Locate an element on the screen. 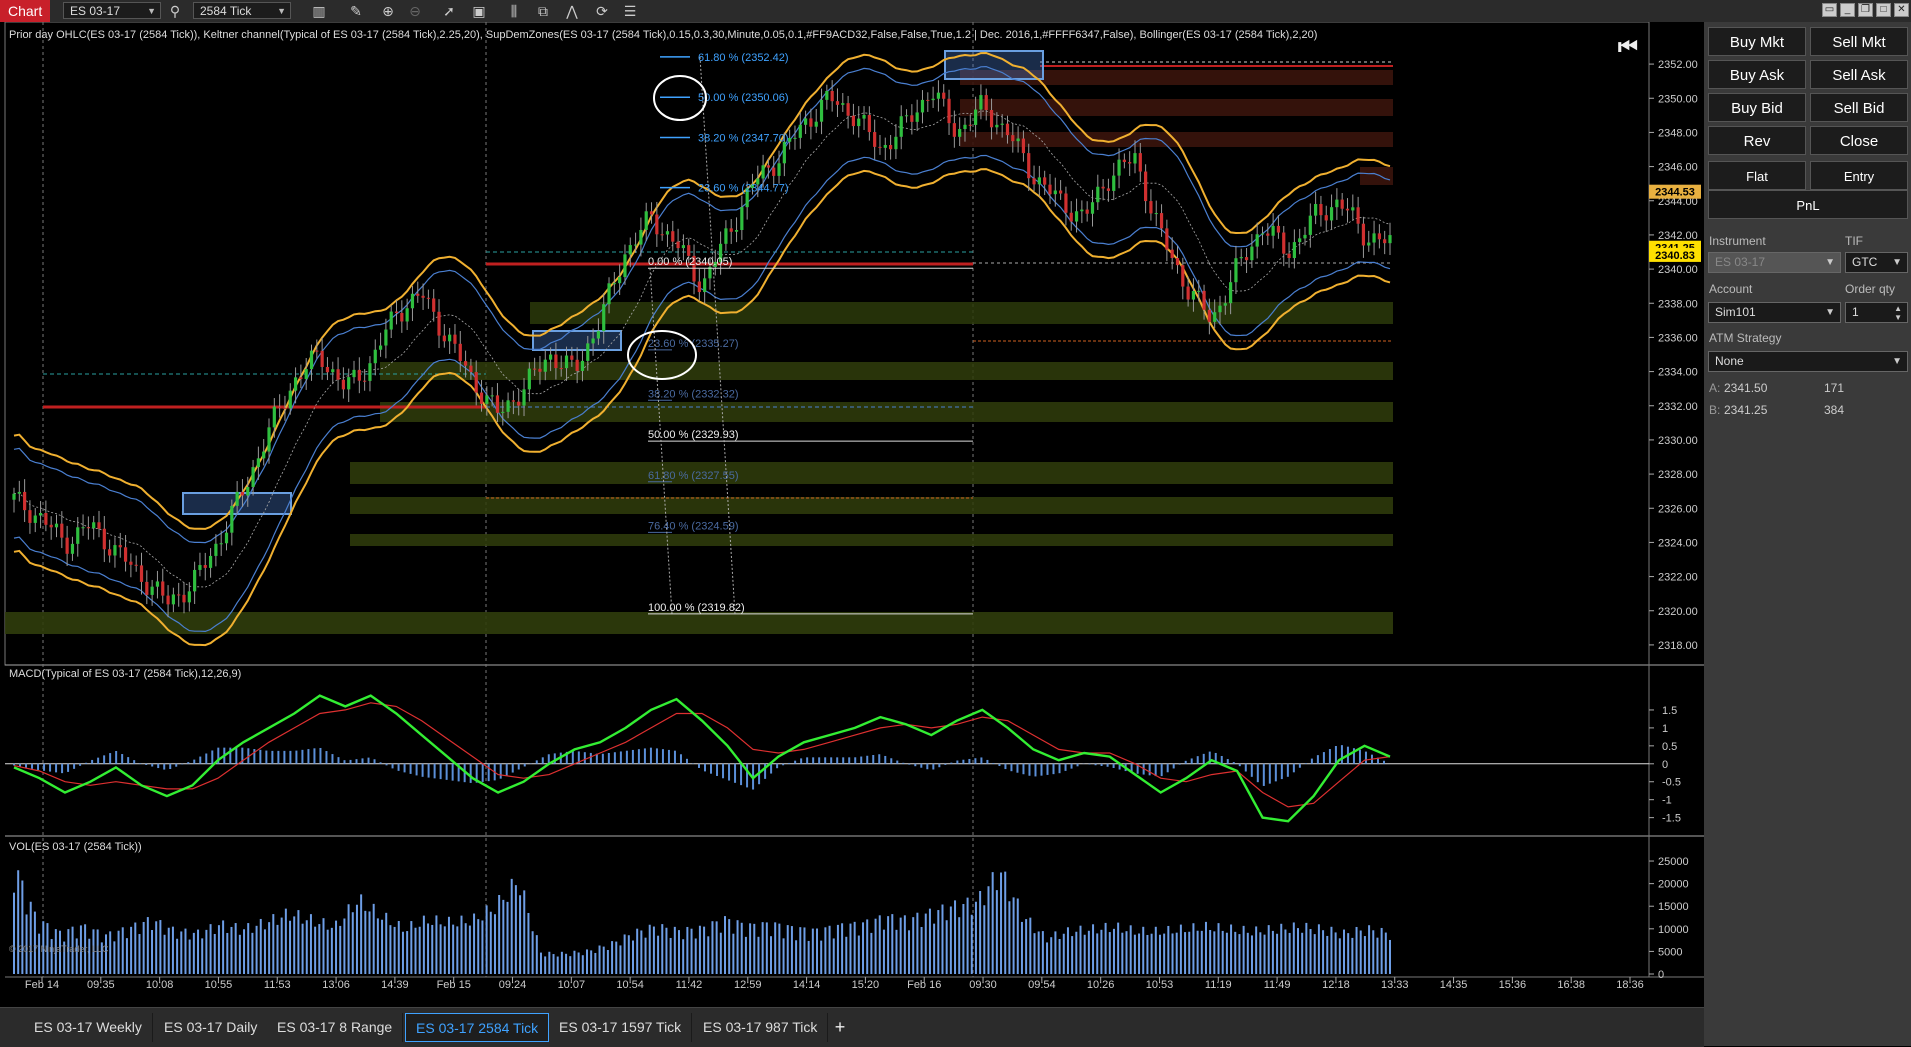 This screenshot has height=1047, width=1911. fib-level-label: 100.00 % (2319.82) is located at coordinates (696, 608).